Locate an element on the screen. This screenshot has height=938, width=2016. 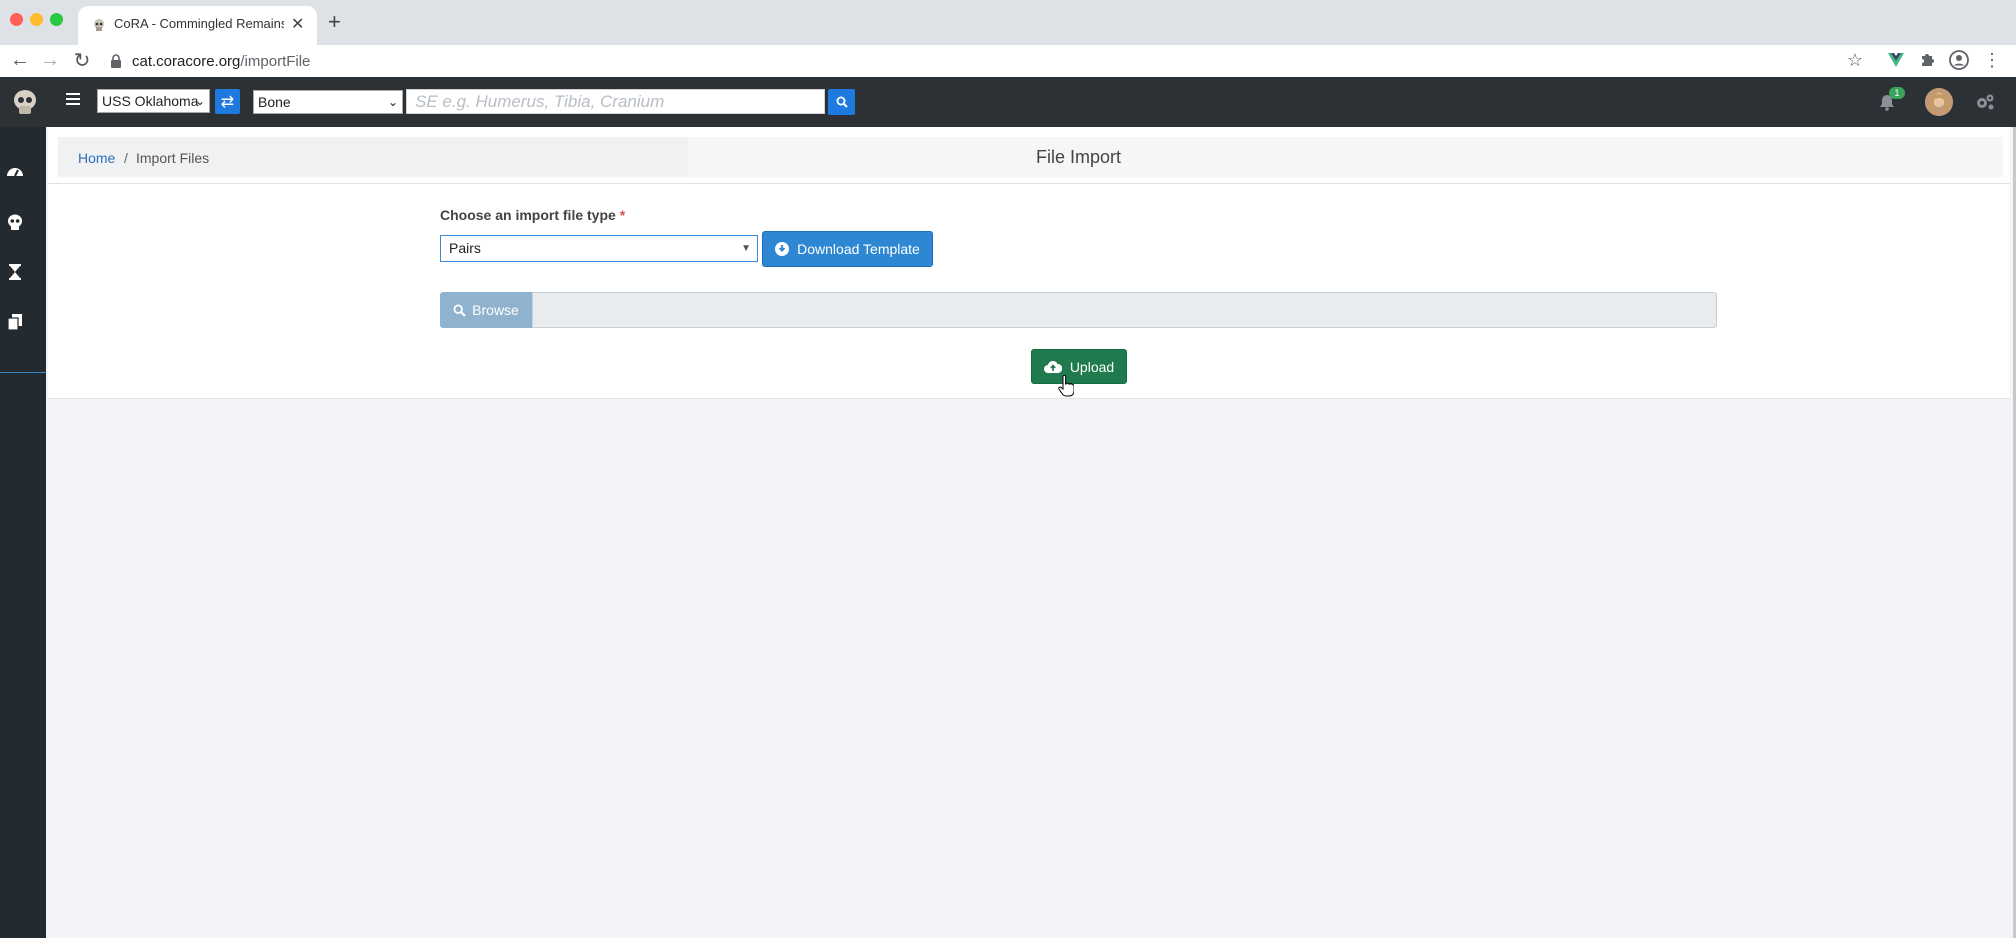
breadcrumb-home-link: Home is located at coordinates (96, 158).